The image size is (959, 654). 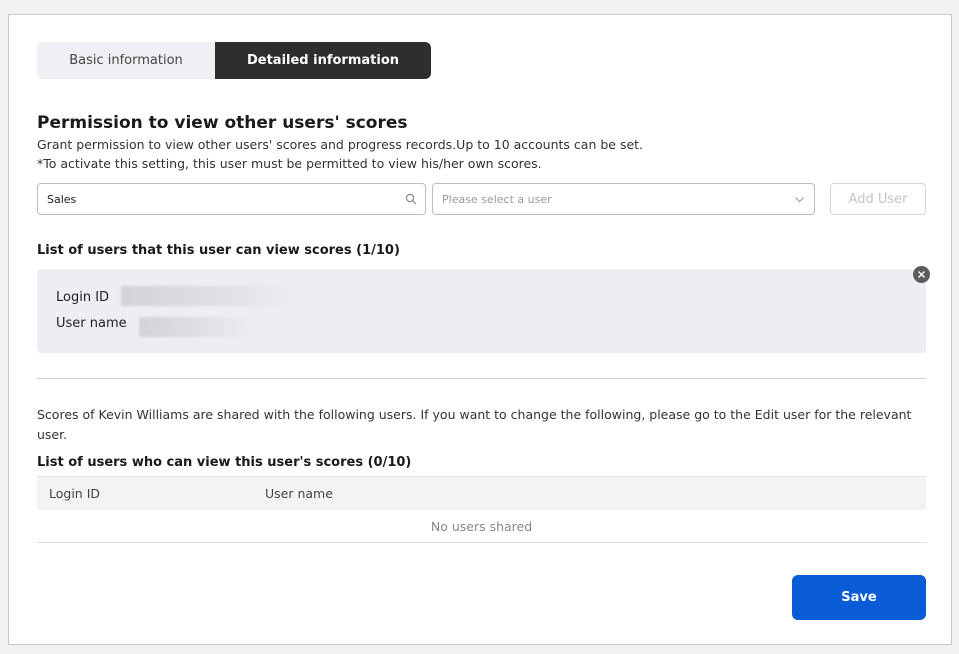 I want to click on login-id-value-redacted, so click(x=206, y=296).